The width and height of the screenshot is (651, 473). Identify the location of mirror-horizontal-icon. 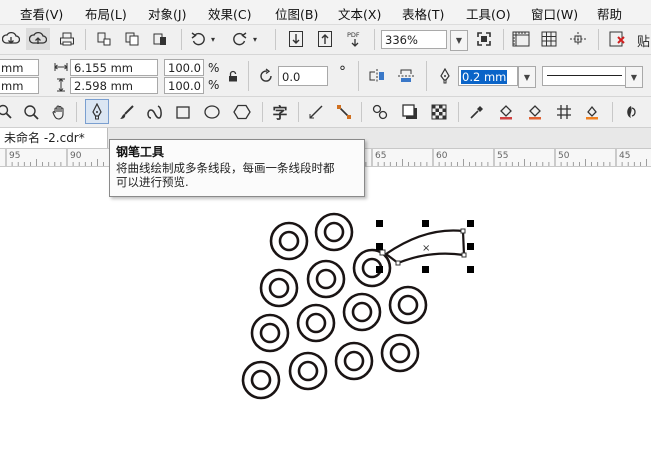
(377, 76).